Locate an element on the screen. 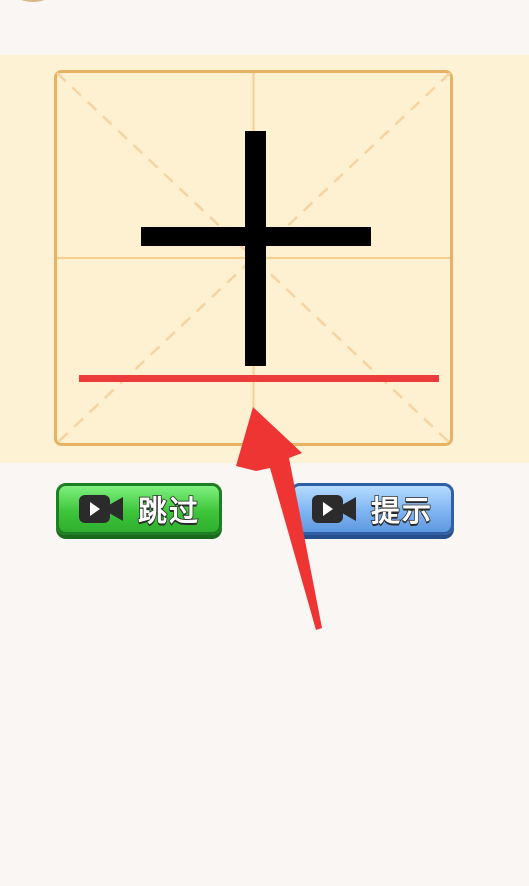 The image size is (529, 886). skip-button: 跳过 is located at coordinates (139, 509).